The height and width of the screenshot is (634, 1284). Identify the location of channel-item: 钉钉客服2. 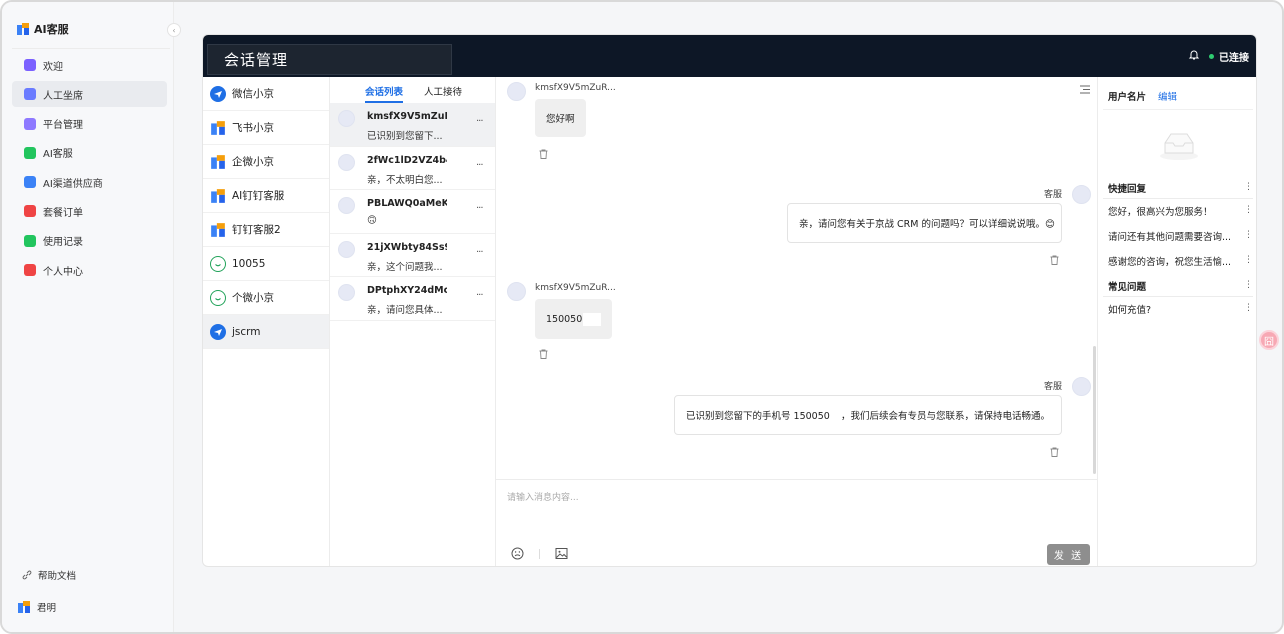
(266, 230).